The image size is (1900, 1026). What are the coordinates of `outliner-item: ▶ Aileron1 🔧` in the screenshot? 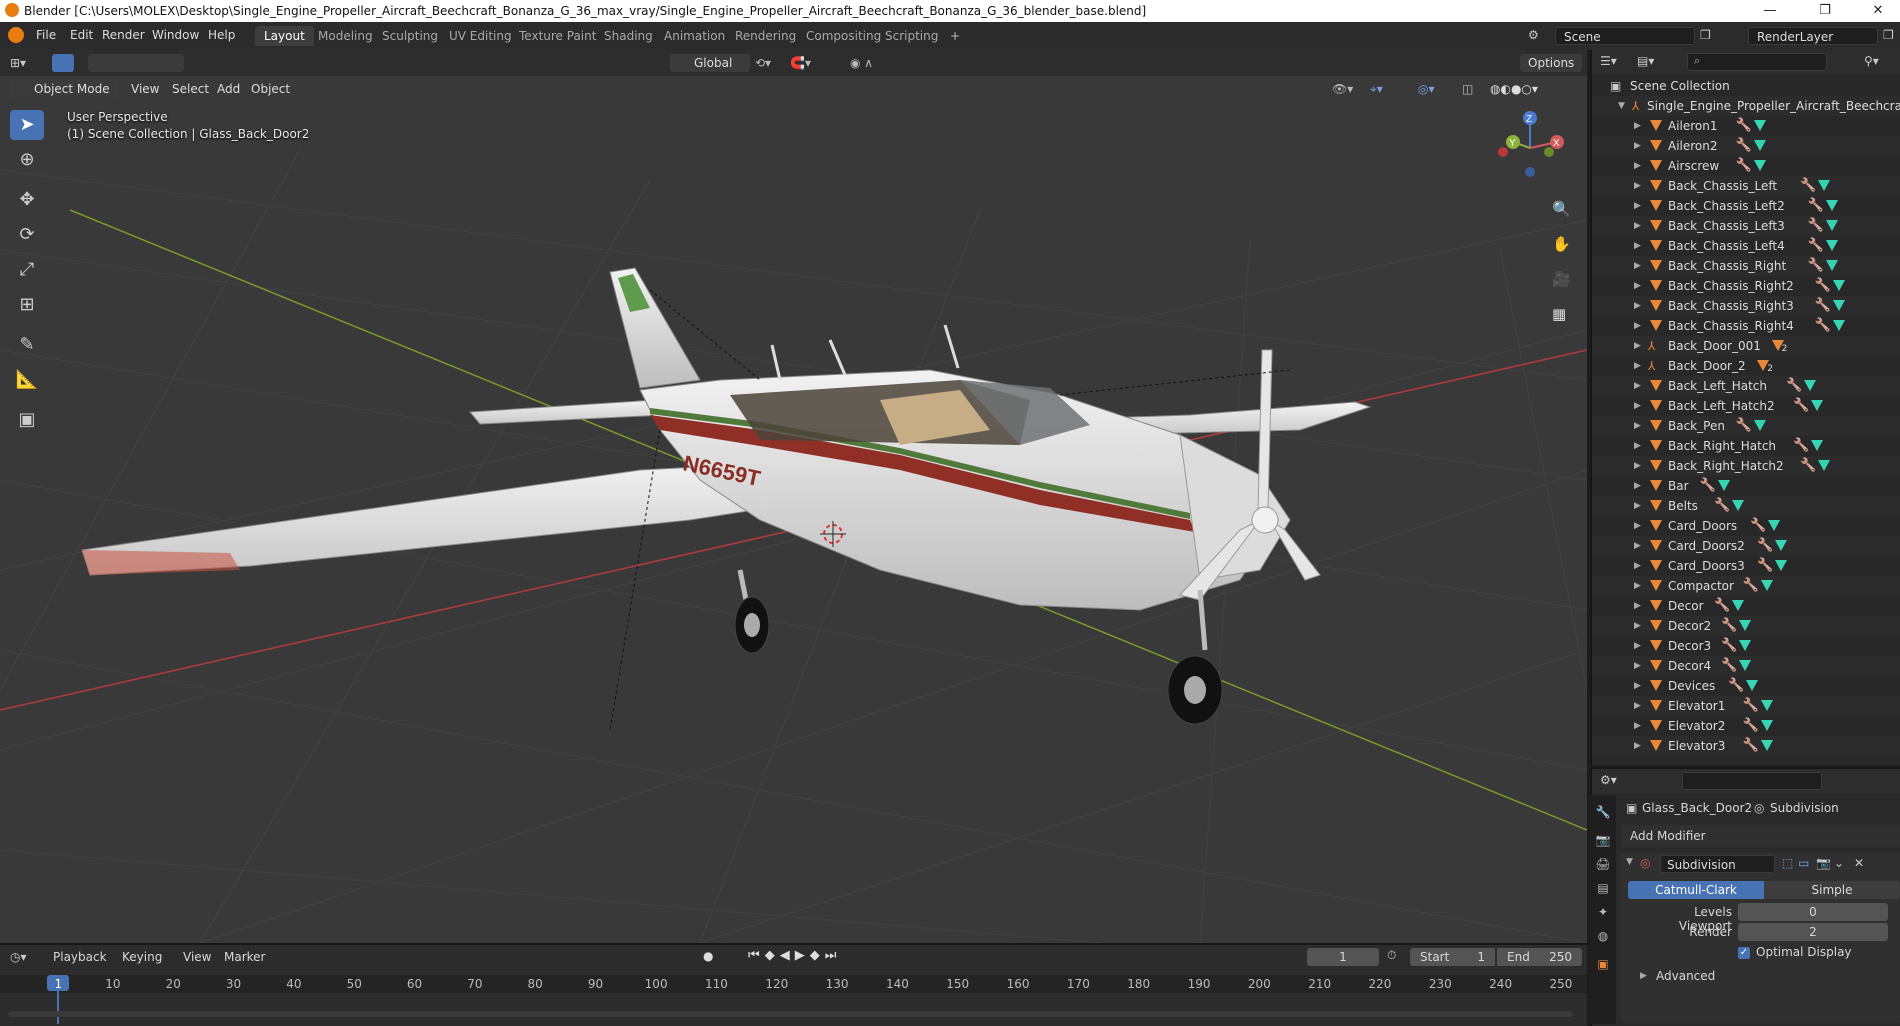 It's located at (1746, 126).